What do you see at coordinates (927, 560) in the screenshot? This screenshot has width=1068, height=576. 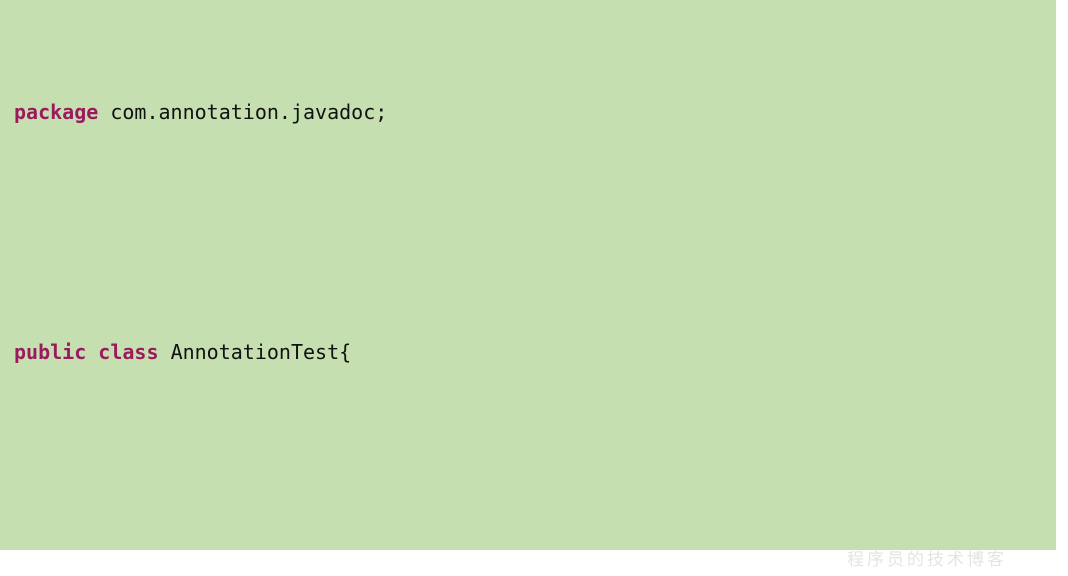 I see `watermark-text: 程序员的技术博客` at bounding box center [927, 560].